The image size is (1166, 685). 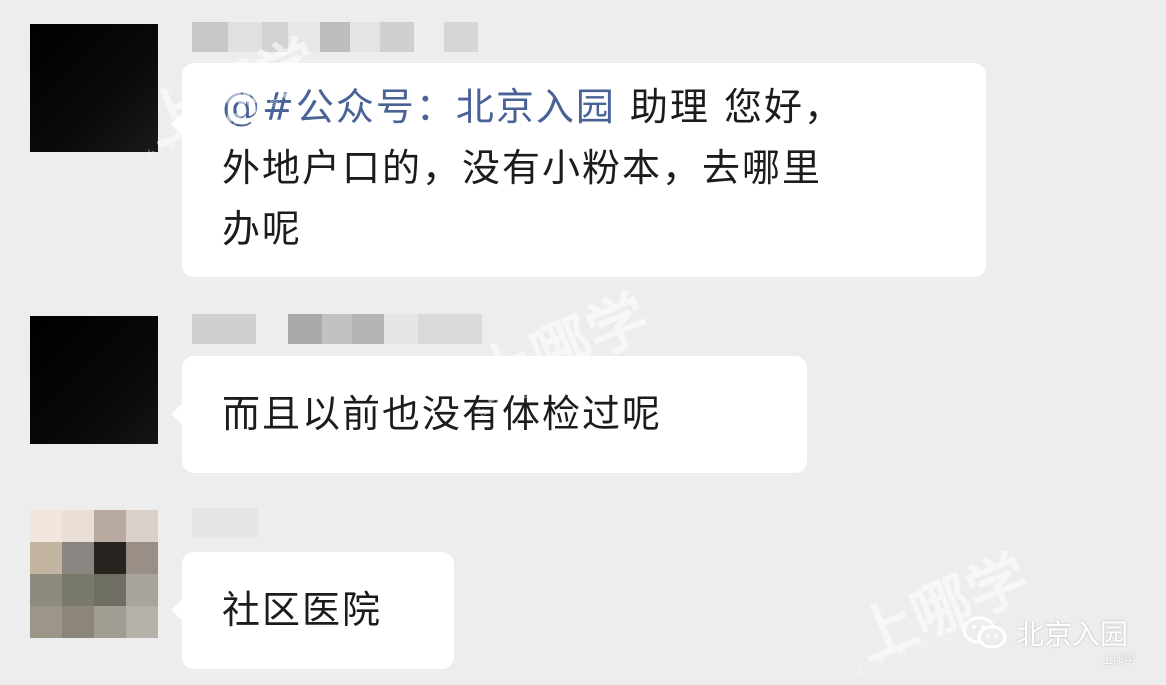 I want to click on message-line: @#公众号：北京入园 助理 您好，, so click(x=587, y=107).